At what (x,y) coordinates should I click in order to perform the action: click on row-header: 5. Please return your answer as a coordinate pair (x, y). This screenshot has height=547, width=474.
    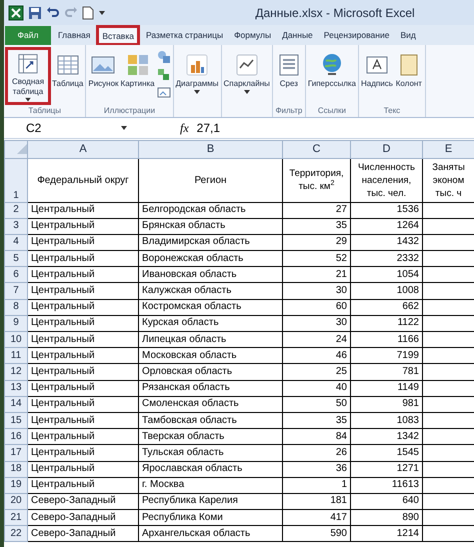
    Looking at the image, I should click on (16, 258).